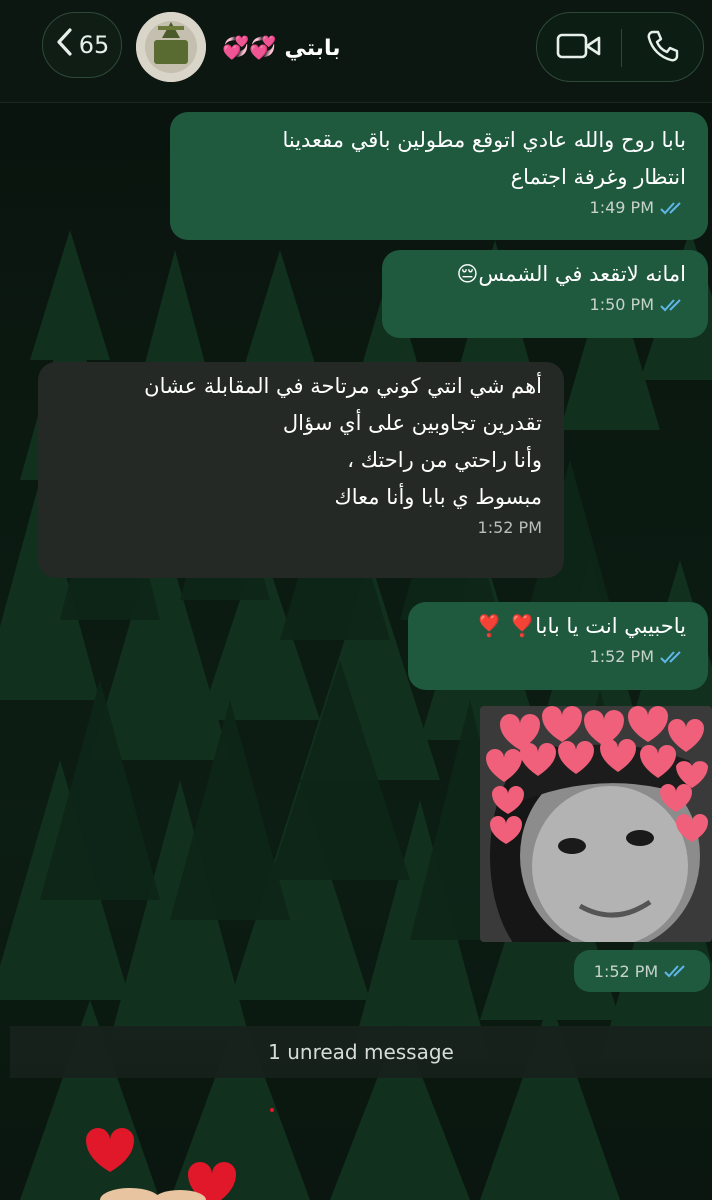  I want to click on unread-count: 65, so click(94, 45).